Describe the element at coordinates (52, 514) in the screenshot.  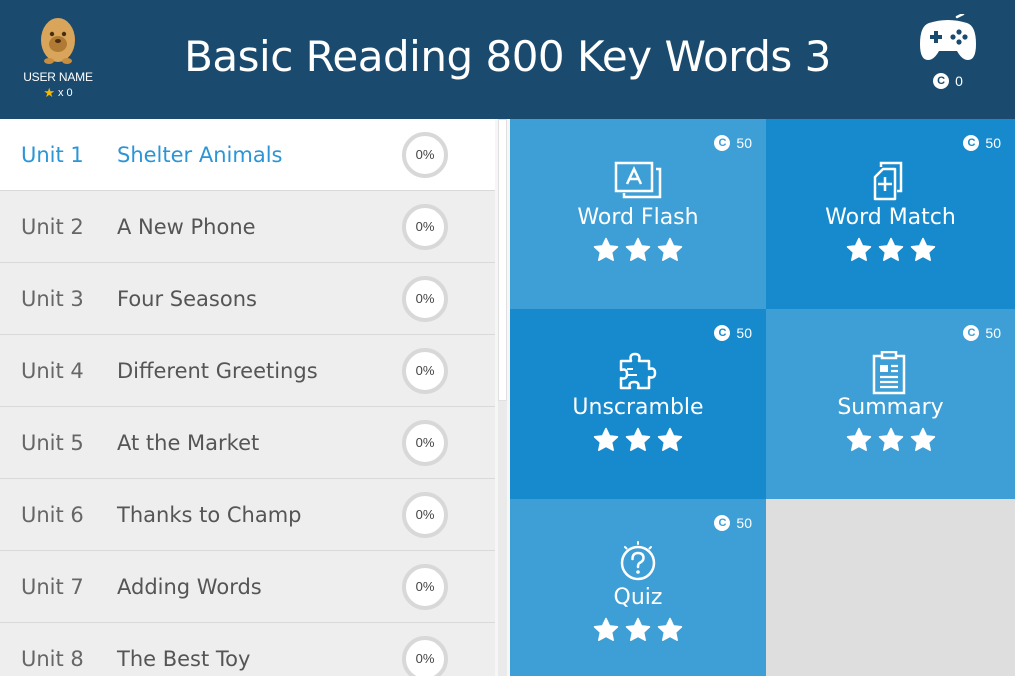
I see `unit-number: Unit 6` at that location.